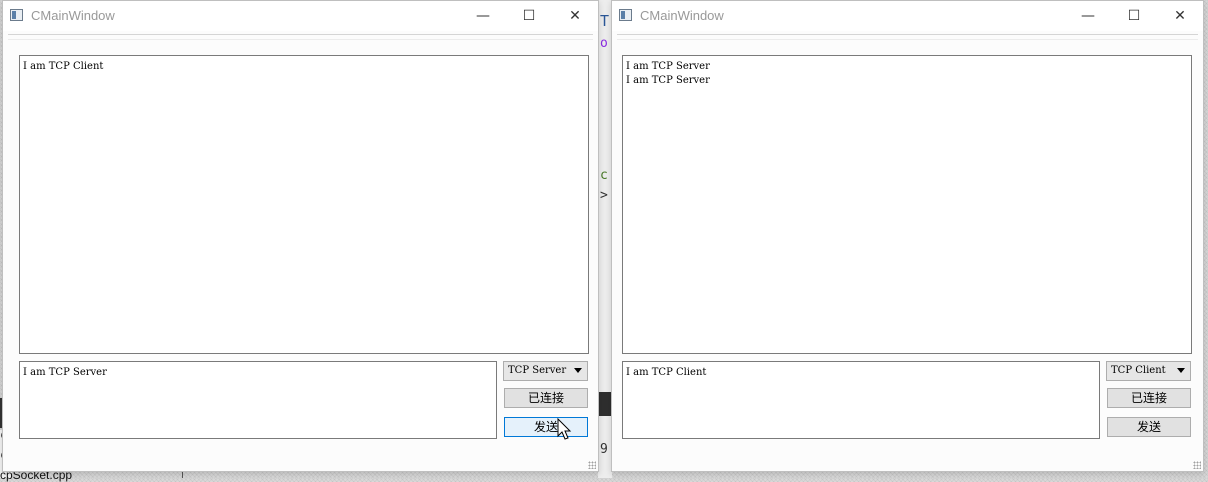 Image resolution: width=1208 pixels, height=482 pixels. Describe the element at coordinates (604, 195) in the screenshot. I see `background-char: >` at that location.